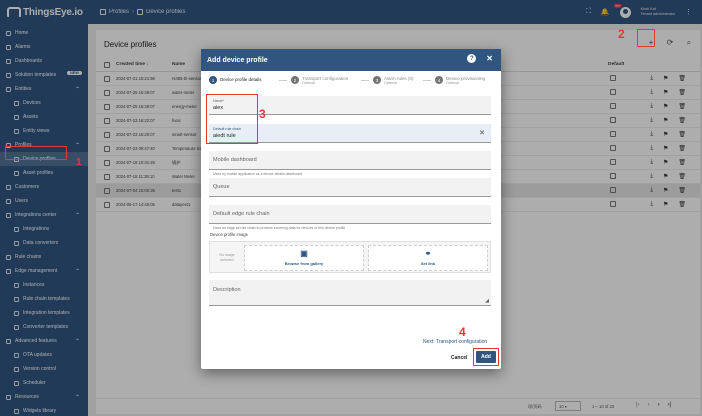  I want to click on step-number-1: 1, so click(213, 80).